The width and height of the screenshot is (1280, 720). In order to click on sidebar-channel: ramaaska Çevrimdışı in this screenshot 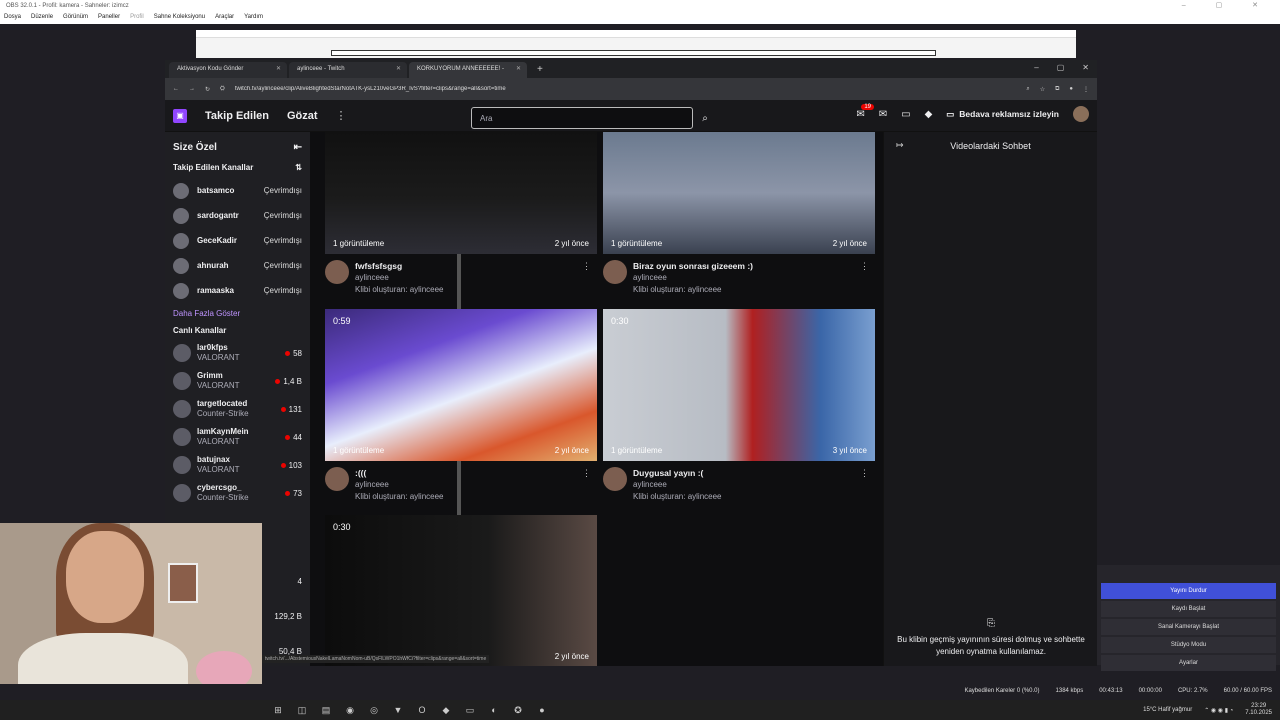, I will do `click(237, 290)`.